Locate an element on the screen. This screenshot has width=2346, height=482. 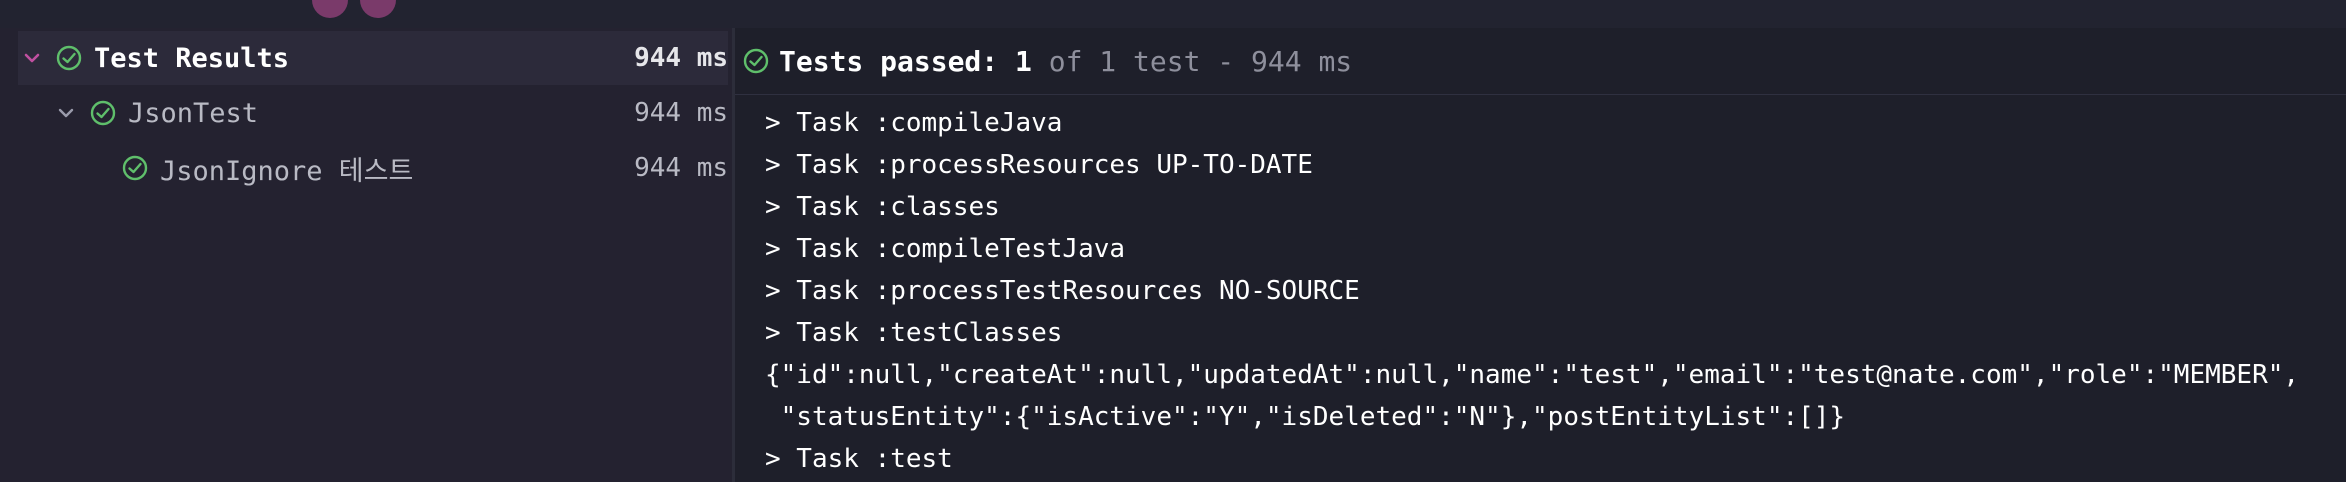
console-line: > Task :compileJava is located at coordinates (914, 123).